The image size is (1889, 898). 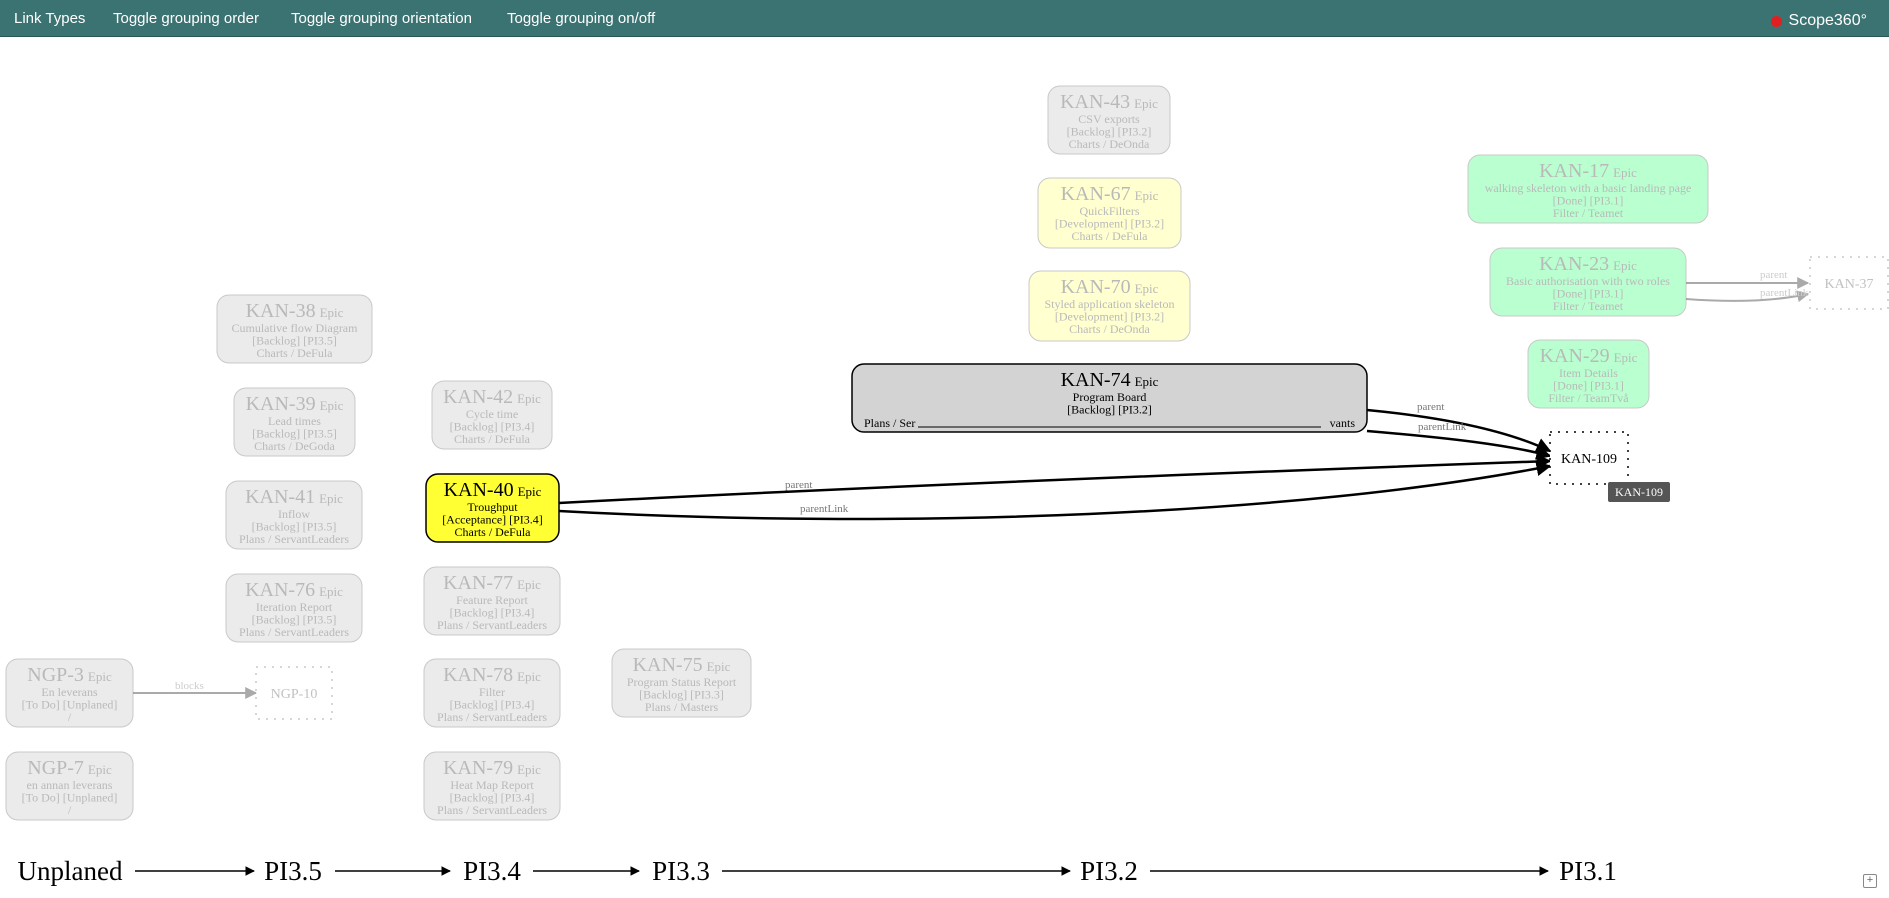 I want to click on timeline-axis: Unplaned PI3.5 PI3.4 PI3.3 PI3.2 PI3.1, so click(x=817, y=871).